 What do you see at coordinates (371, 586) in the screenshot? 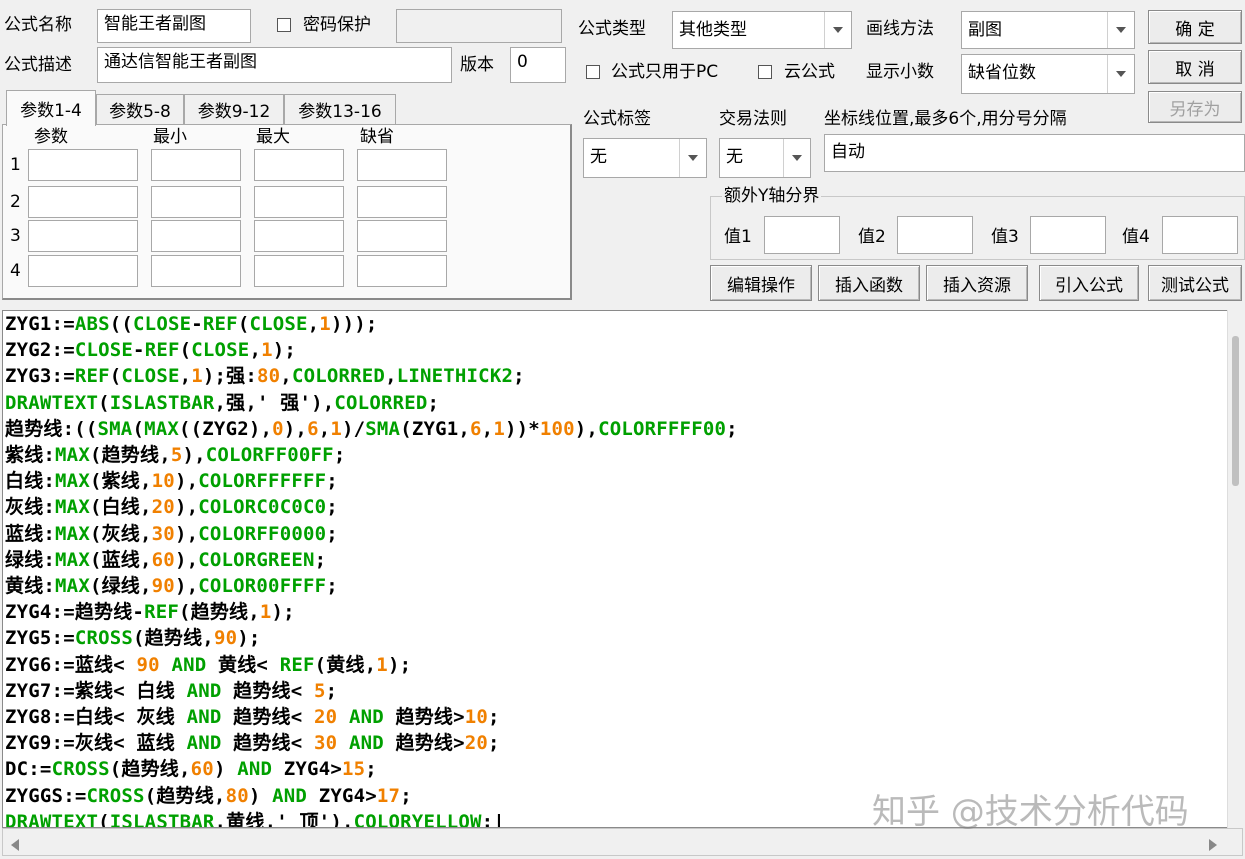
I see `code-line: 黄线:MAX(绿线,90),COLOR00FFFF;` at bounding box center [371, 586].